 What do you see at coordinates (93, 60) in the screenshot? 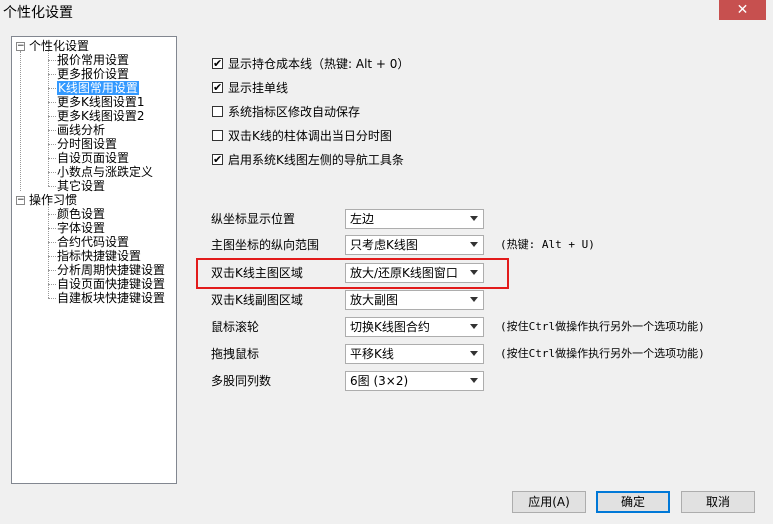
I see `tree-item: 报价常用设置` at bounding box center [93, 60].